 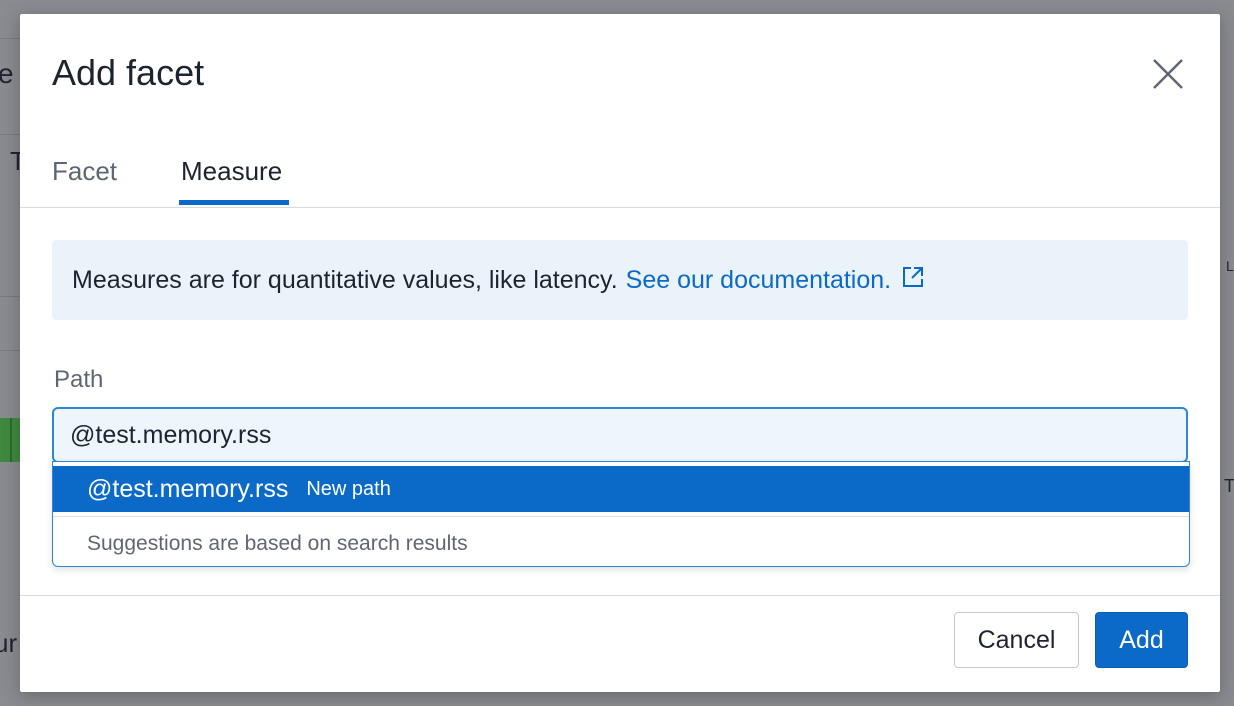 What do you see at coordinates (620, 175) in the screenshot?
I see `tab-bar: Facet Measure` at bounding box center [620, 175].